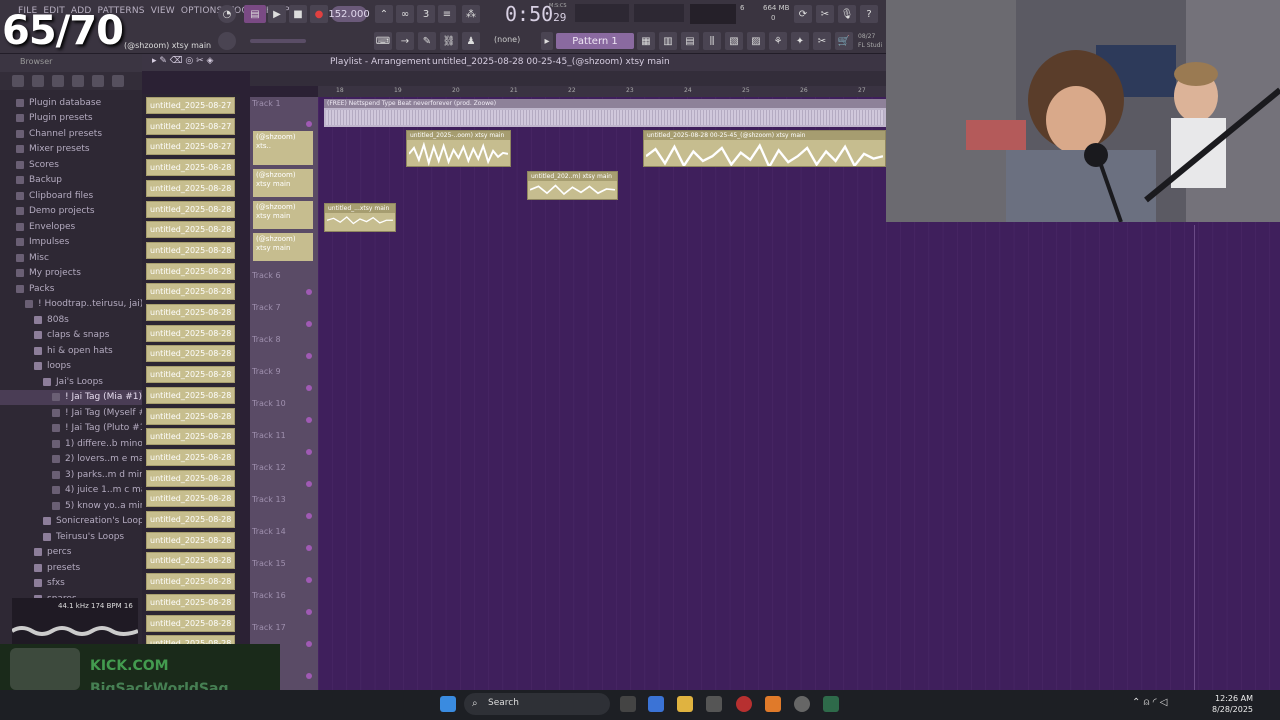 The image size is (1280, 720). What do you see at coordinates (266, 275) in the screenshot?
I see `track-label: Track 6` at bounding box center [266, 275].